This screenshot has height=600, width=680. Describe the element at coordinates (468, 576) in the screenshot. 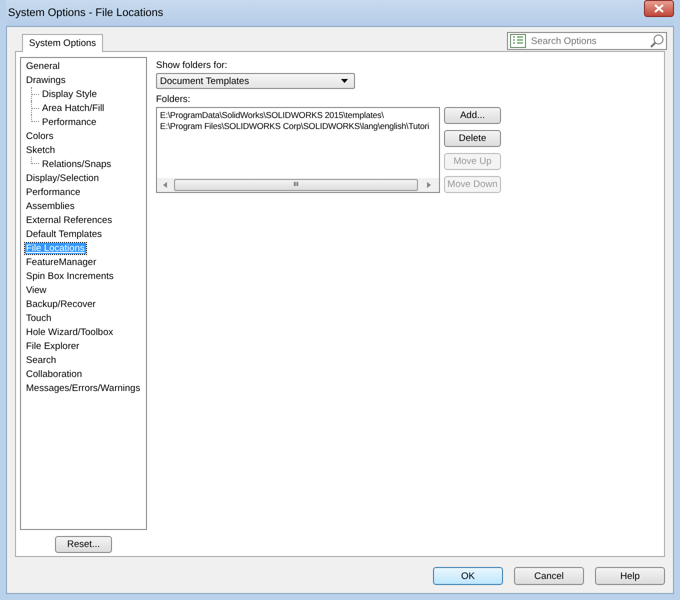

I see `dialog-button: OK` at that location.